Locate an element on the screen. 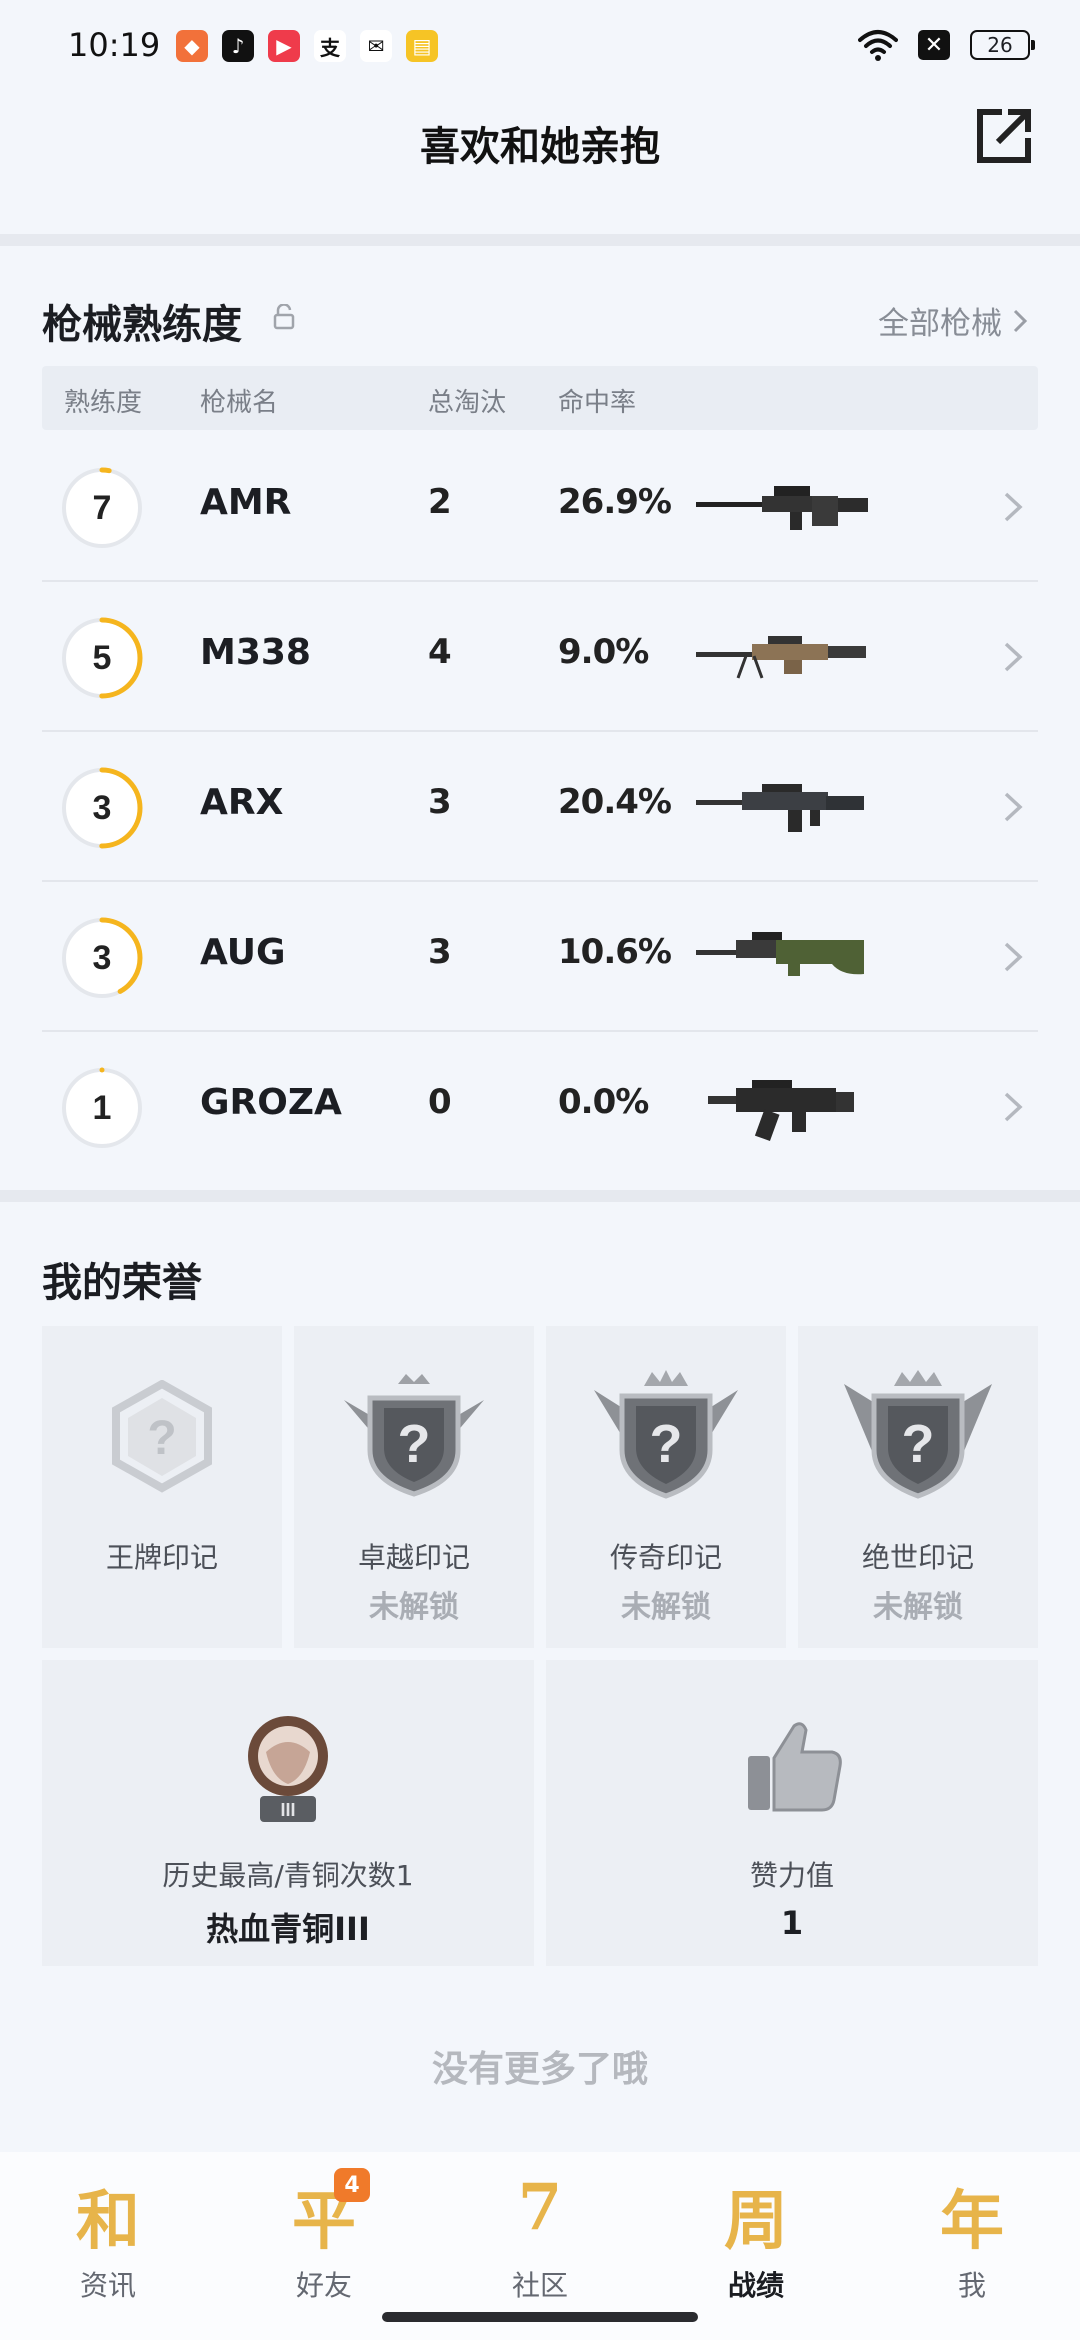  nav-tab-3: 周战绩 is located at coordinates (756, 2239).